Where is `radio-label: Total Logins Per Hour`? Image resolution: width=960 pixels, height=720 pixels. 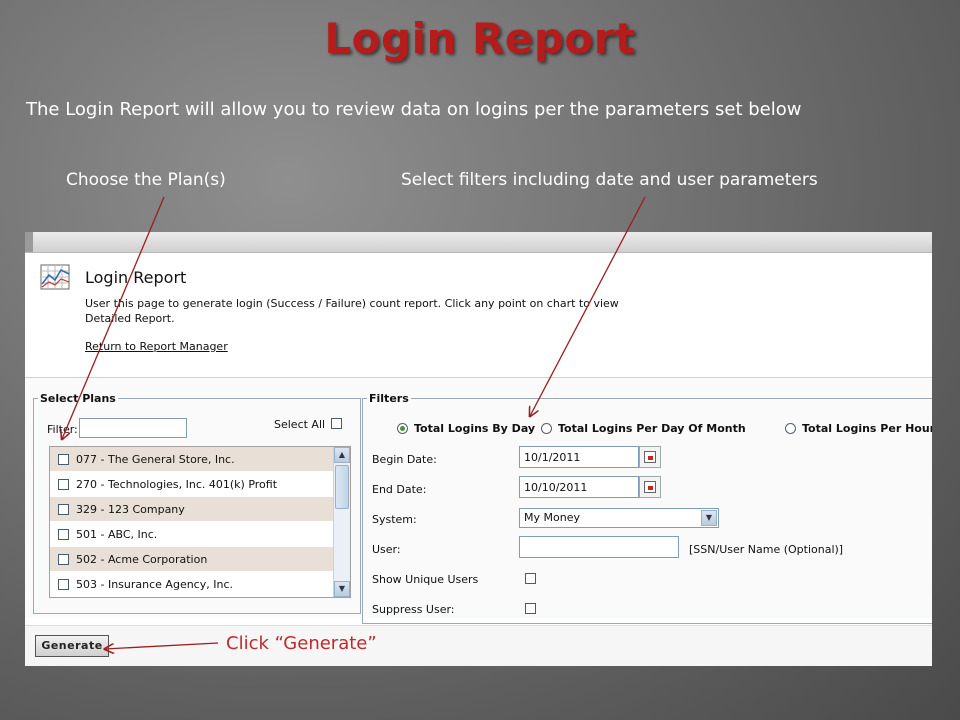 radio-label: Total Logins Per Hour is located at coordinates (867, 428).